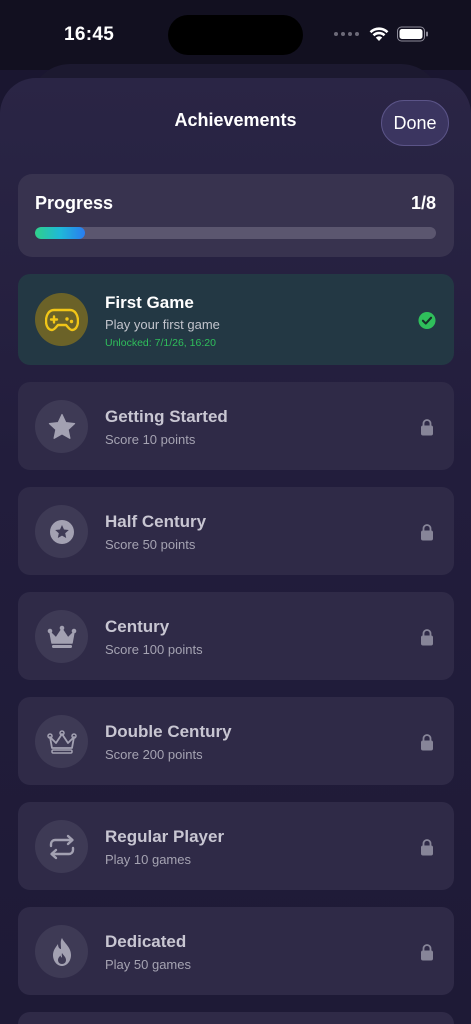  What do you see at coordinates (154, 649) in the screenshot?
I see `achievement-description: Score 100 points` at bounding box center [154, 649].